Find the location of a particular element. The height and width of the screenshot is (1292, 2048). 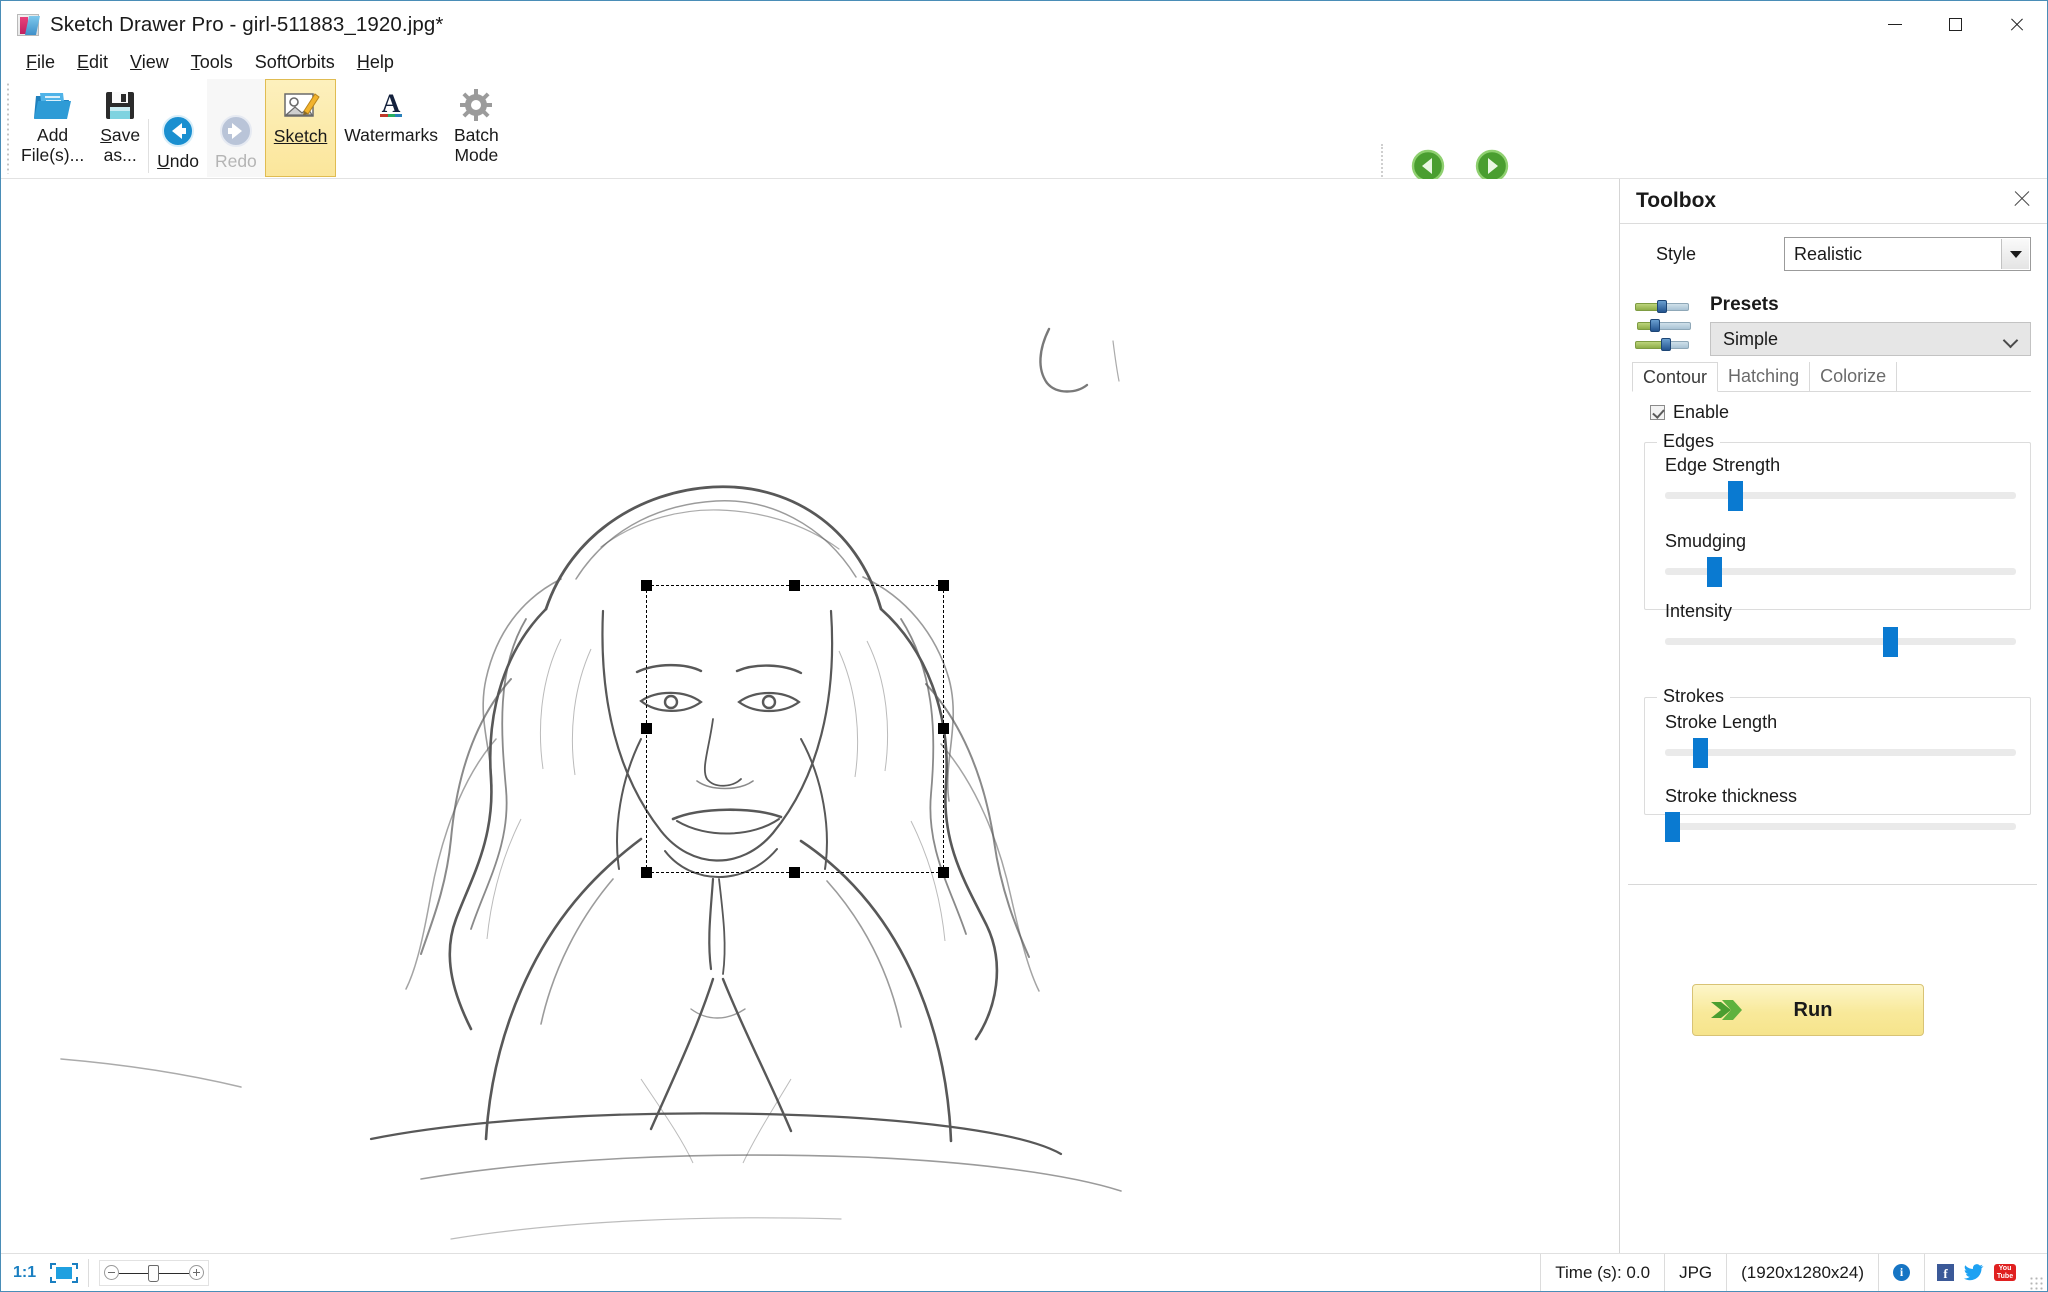

maximize-button is located at coordinates (1955, 24).